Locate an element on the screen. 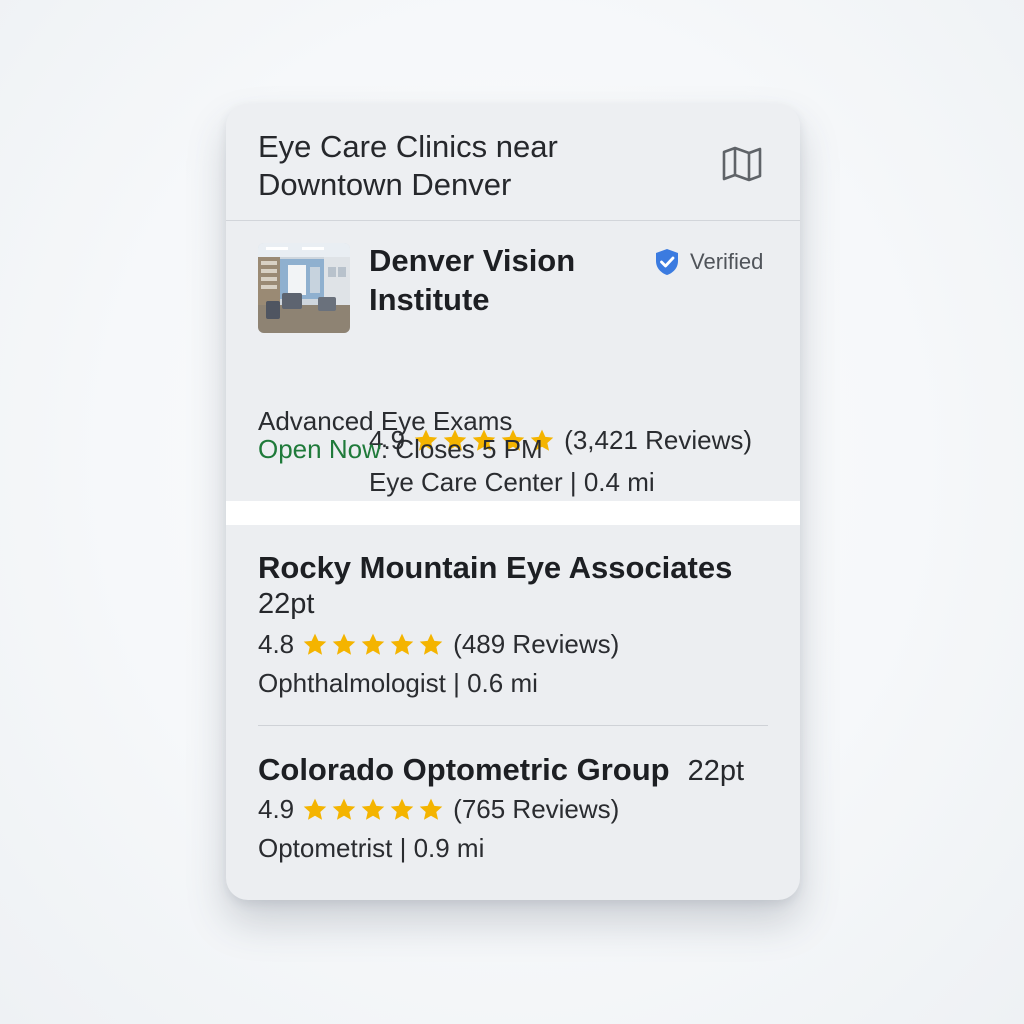 The width and height of the screenshot is (1024, 1024). section-separator is located at coordinates (513, 513).